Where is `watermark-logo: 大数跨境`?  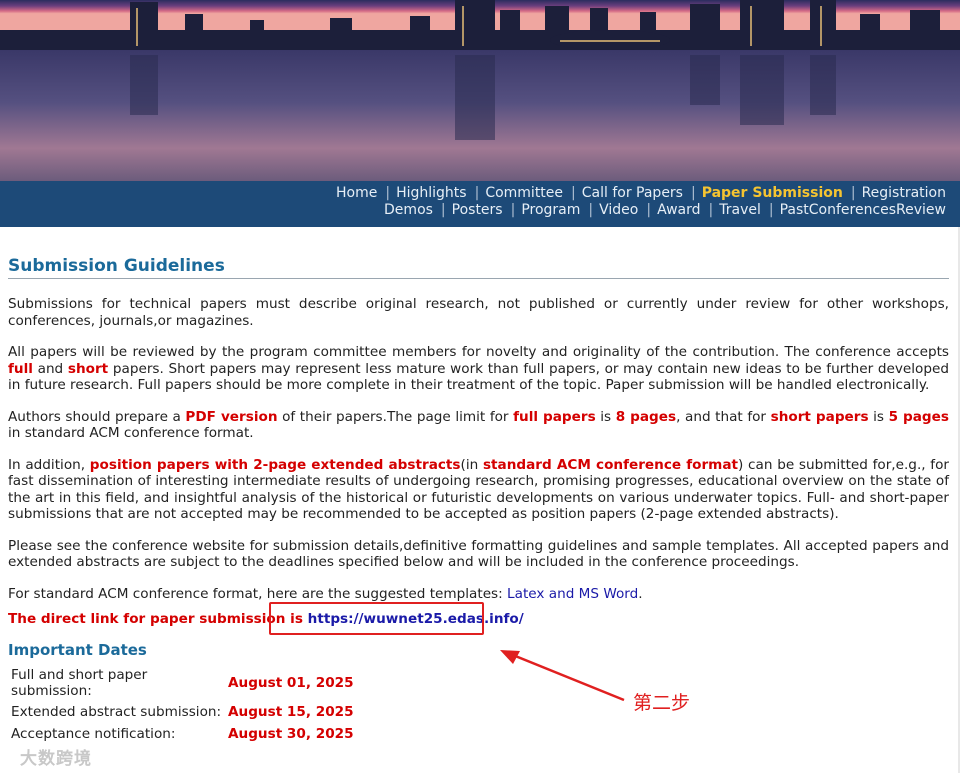 watermark-logo: 大数跨境 is located at coordinates (56, 759).